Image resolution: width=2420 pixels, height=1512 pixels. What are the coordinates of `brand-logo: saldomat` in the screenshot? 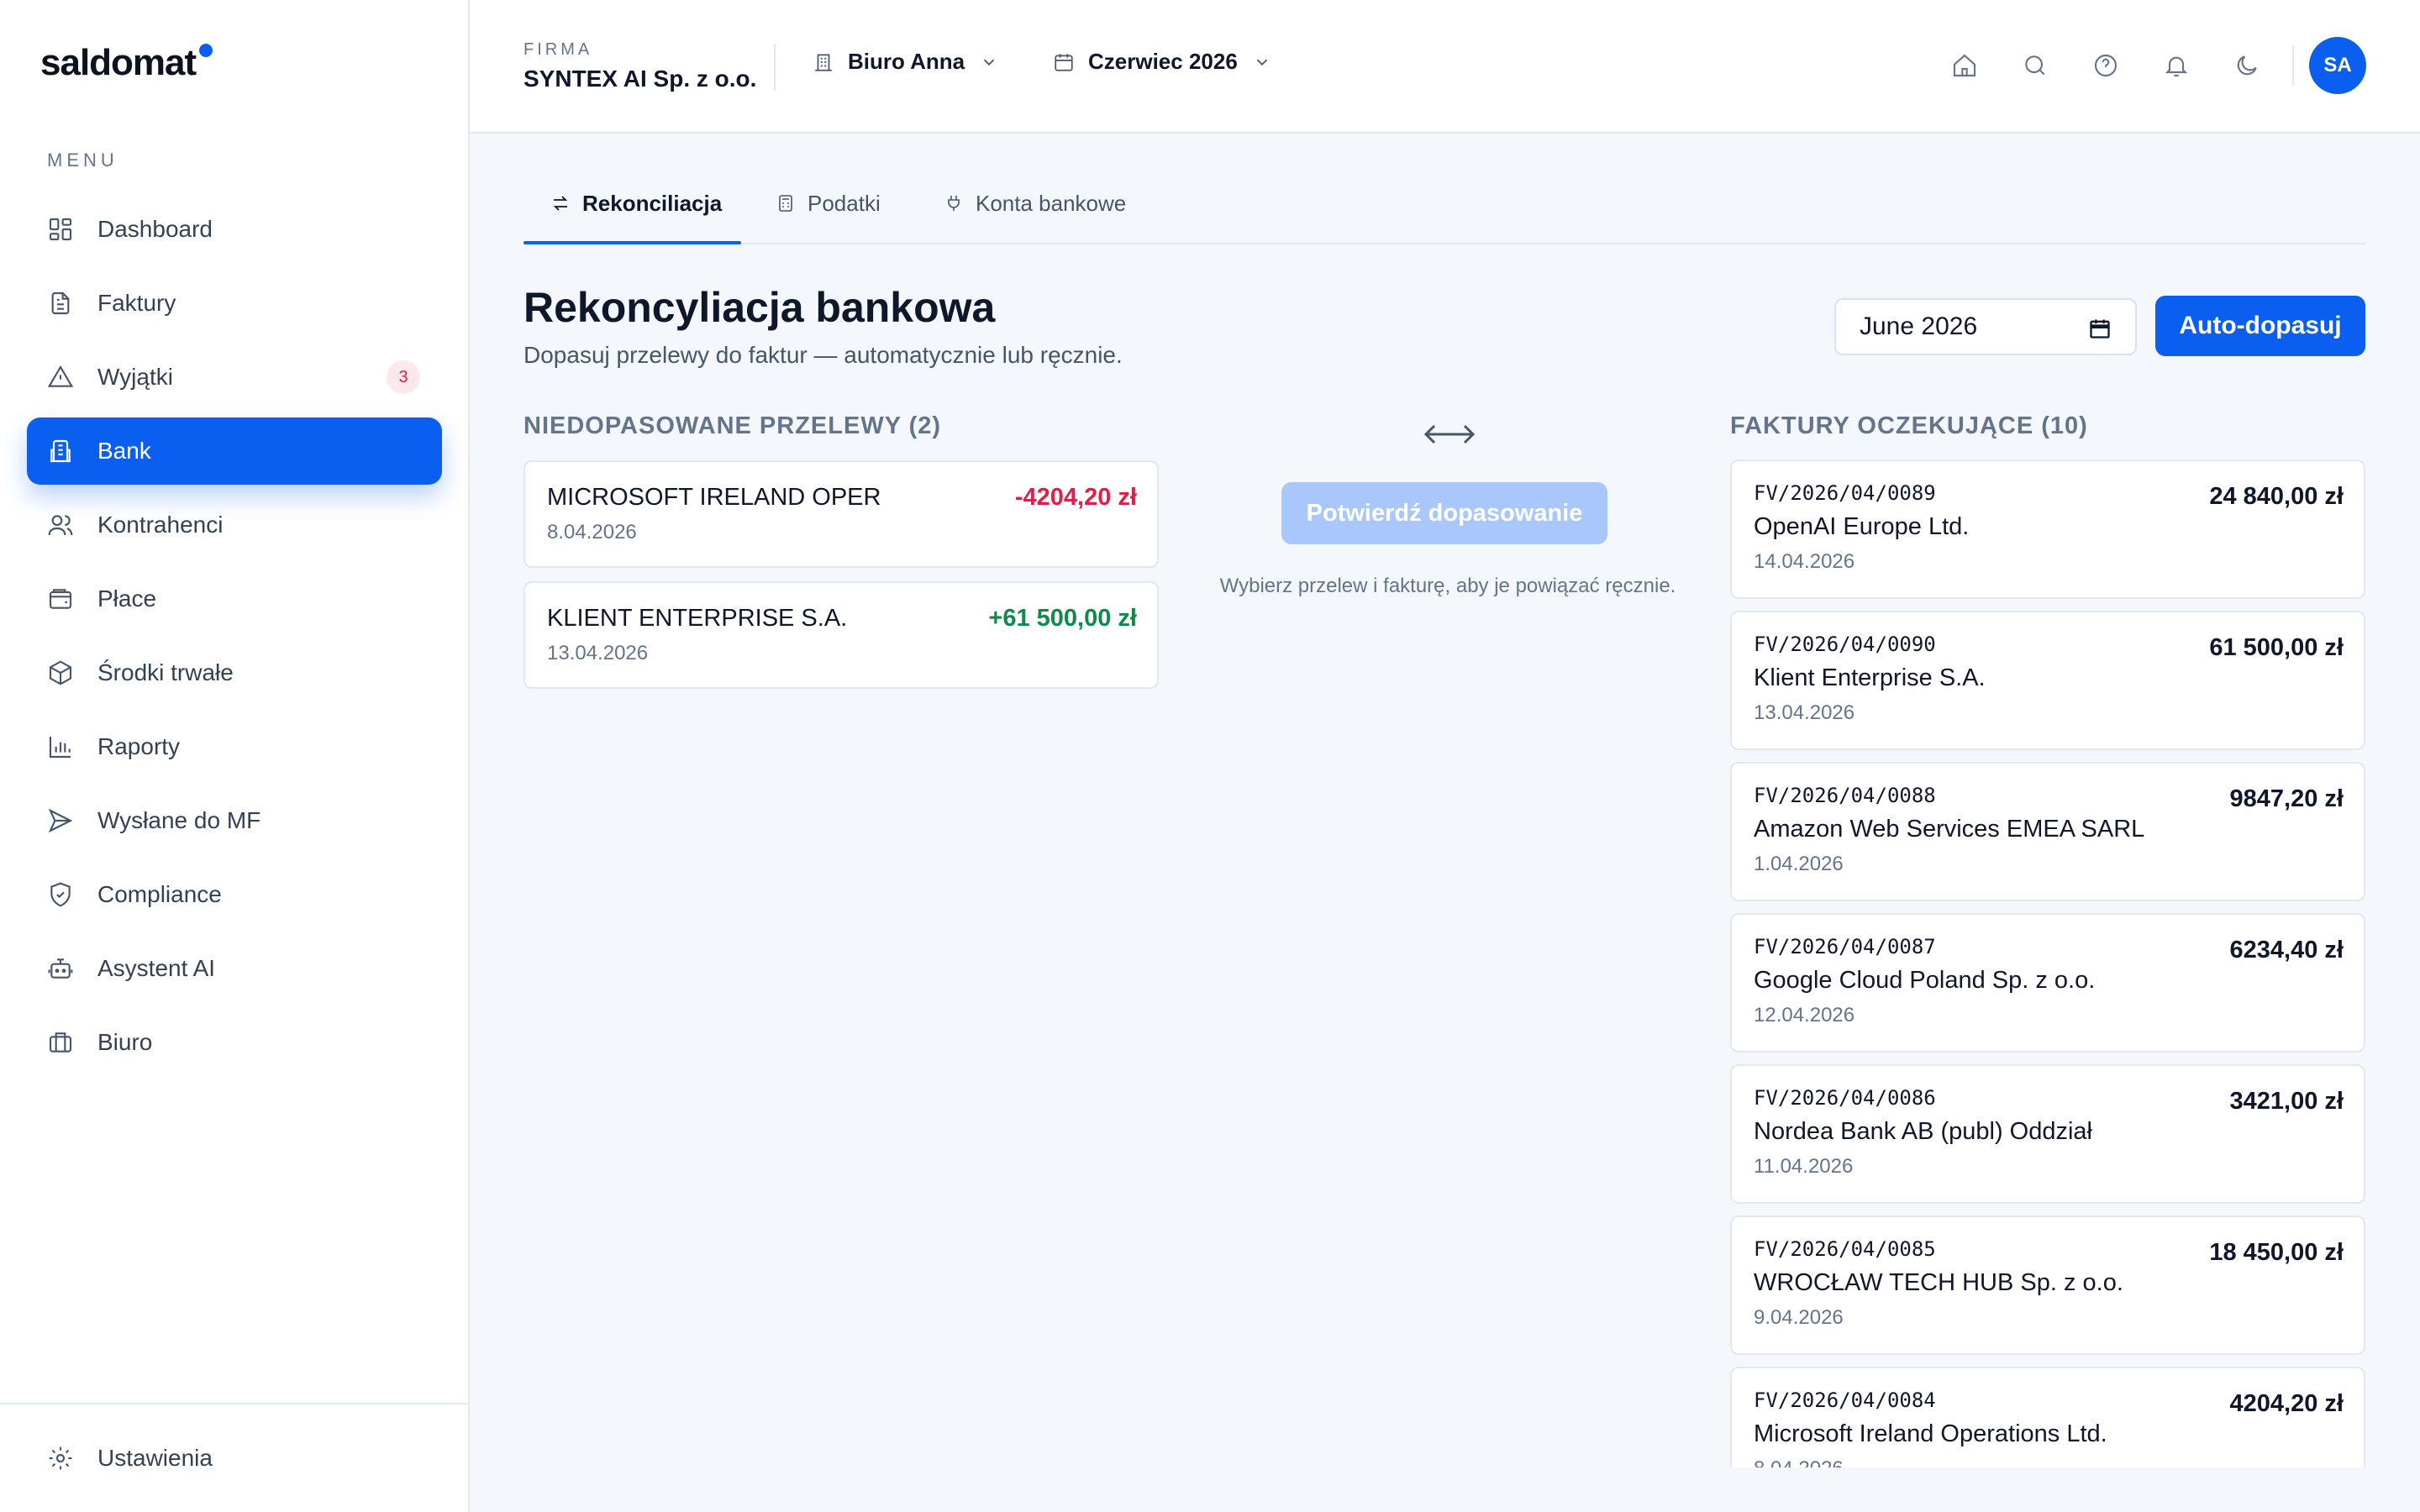 It's located at (127, 67).